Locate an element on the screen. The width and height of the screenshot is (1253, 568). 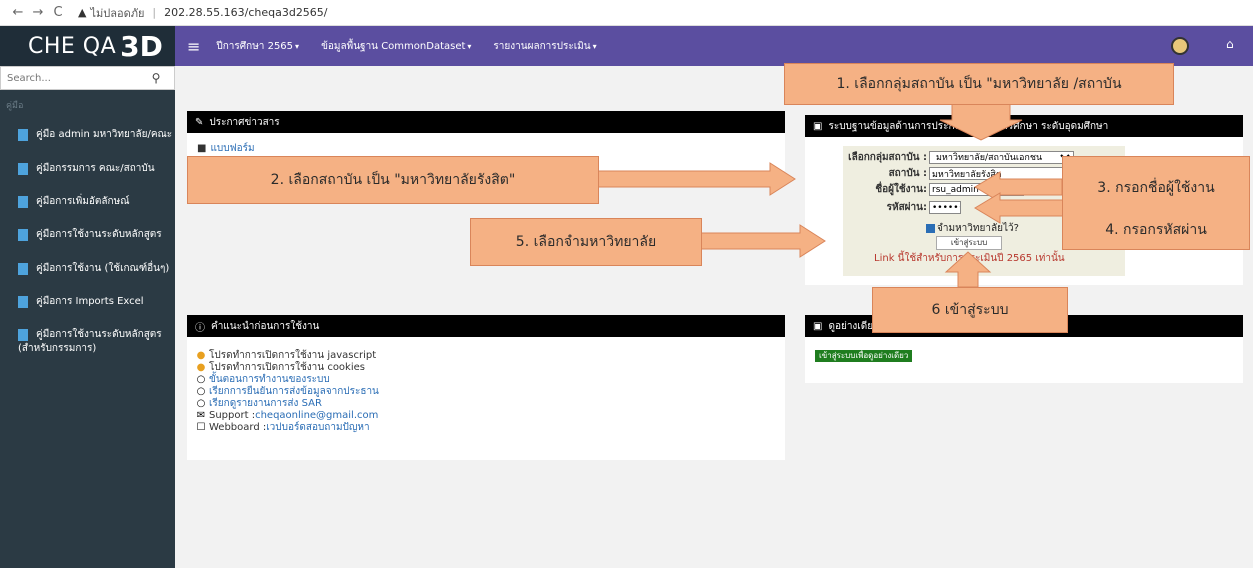
callout-5-arrow is located at coordinates (762, 241).